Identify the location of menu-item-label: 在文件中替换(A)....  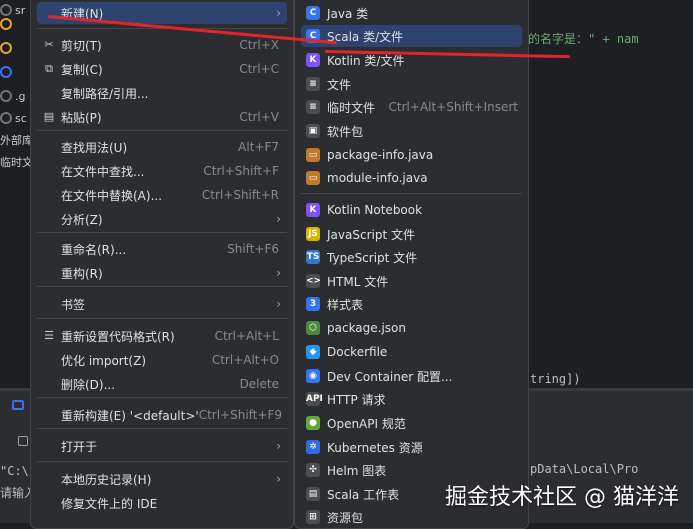
(112, 195).